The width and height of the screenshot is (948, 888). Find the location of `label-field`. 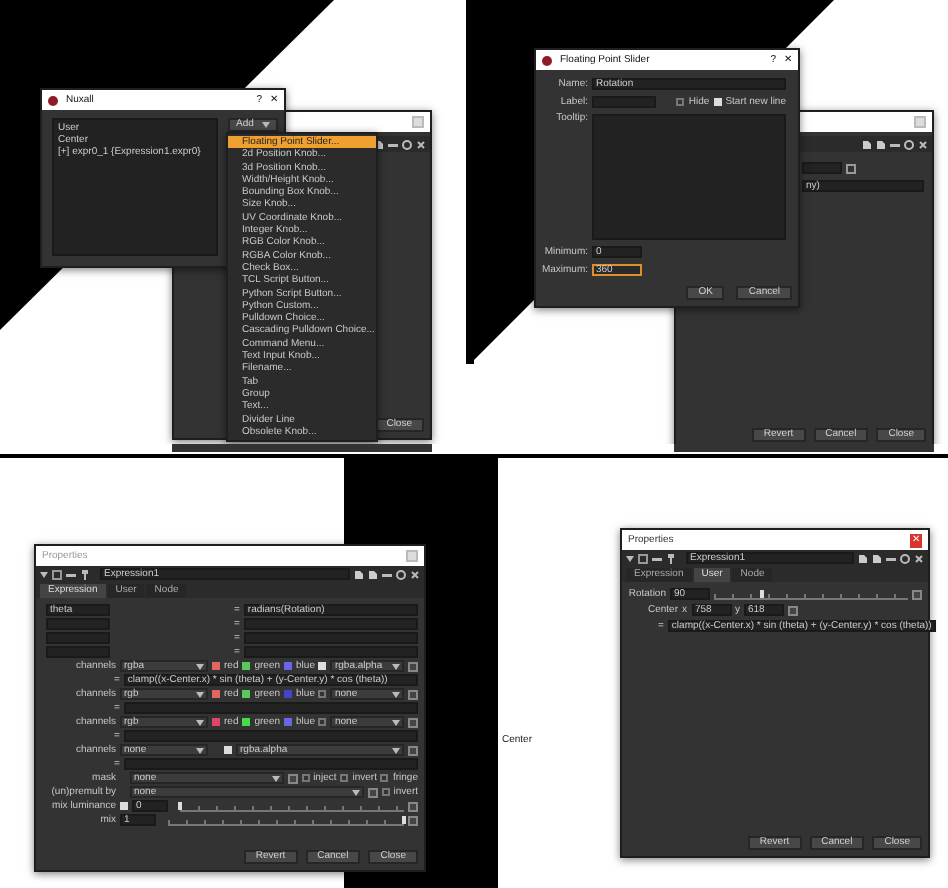

label-field is located at coordinates (624, 102).